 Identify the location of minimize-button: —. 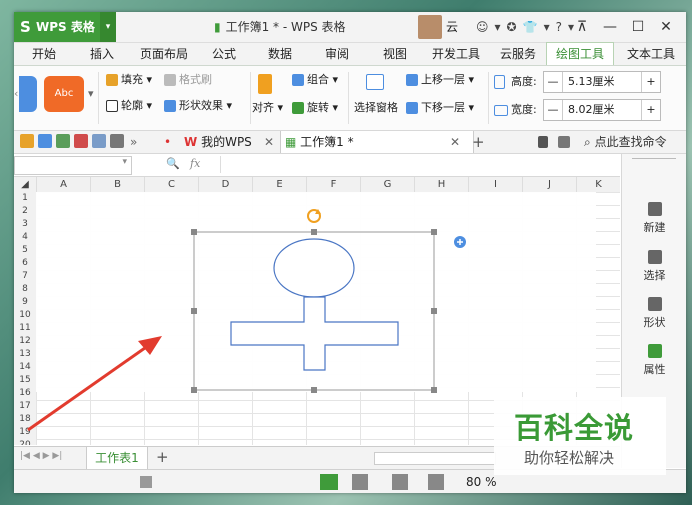
(610, 27).